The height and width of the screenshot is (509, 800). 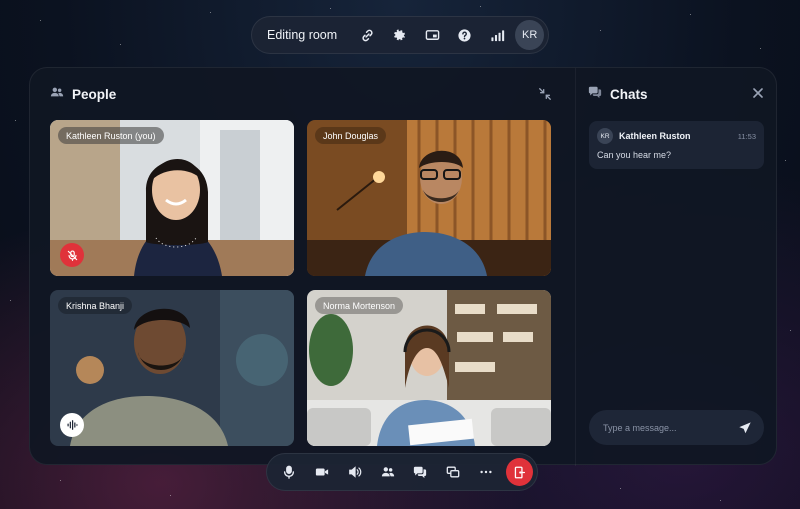 I want to click on share-screen-button, so click(x=453, y=472).